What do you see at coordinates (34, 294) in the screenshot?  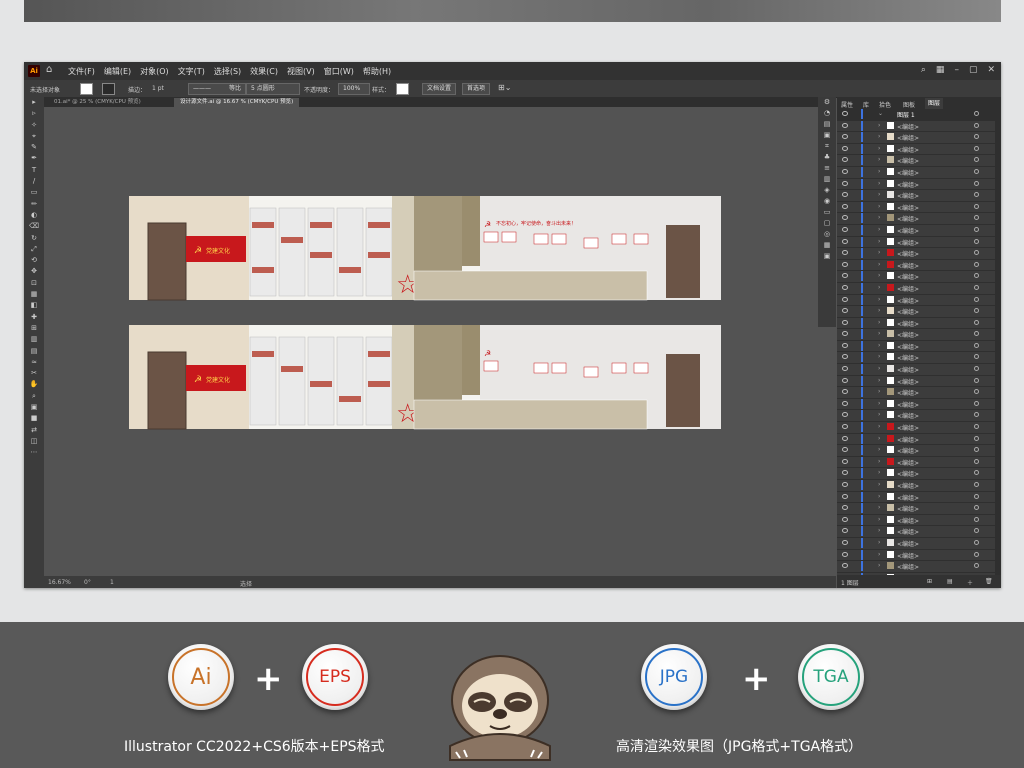 I see `tool-icon: ▦` at bounding box center [34, 294].